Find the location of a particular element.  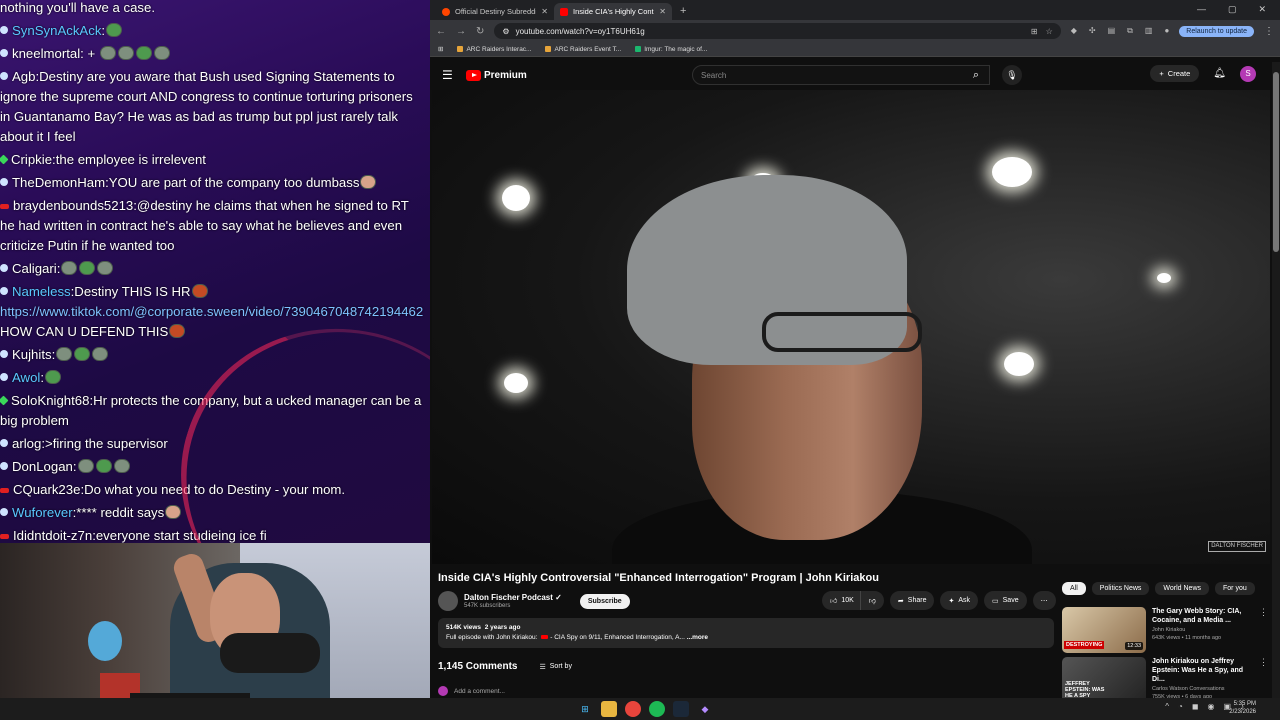

create-button: + Create is located at coordinates (1175, 73).